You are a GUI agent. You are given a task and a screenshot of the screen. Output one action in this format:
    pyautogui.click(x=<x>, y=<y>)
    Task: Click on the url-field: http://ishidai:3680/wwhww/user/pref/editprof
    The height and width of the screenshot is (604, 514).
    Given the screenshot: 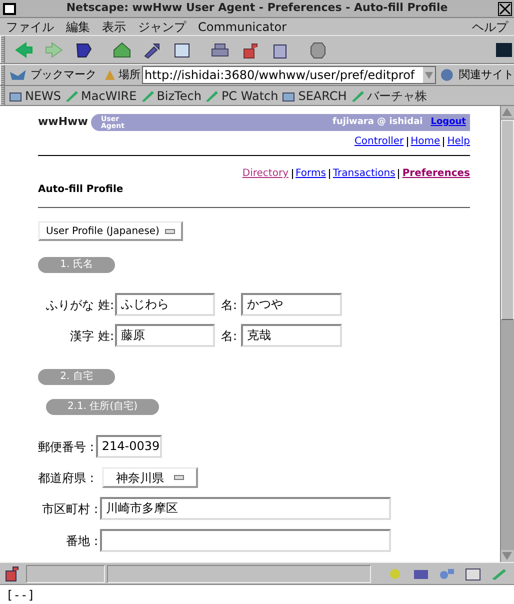 What is the action you would take?
    pyautogui.click(x=289, y=75)
    